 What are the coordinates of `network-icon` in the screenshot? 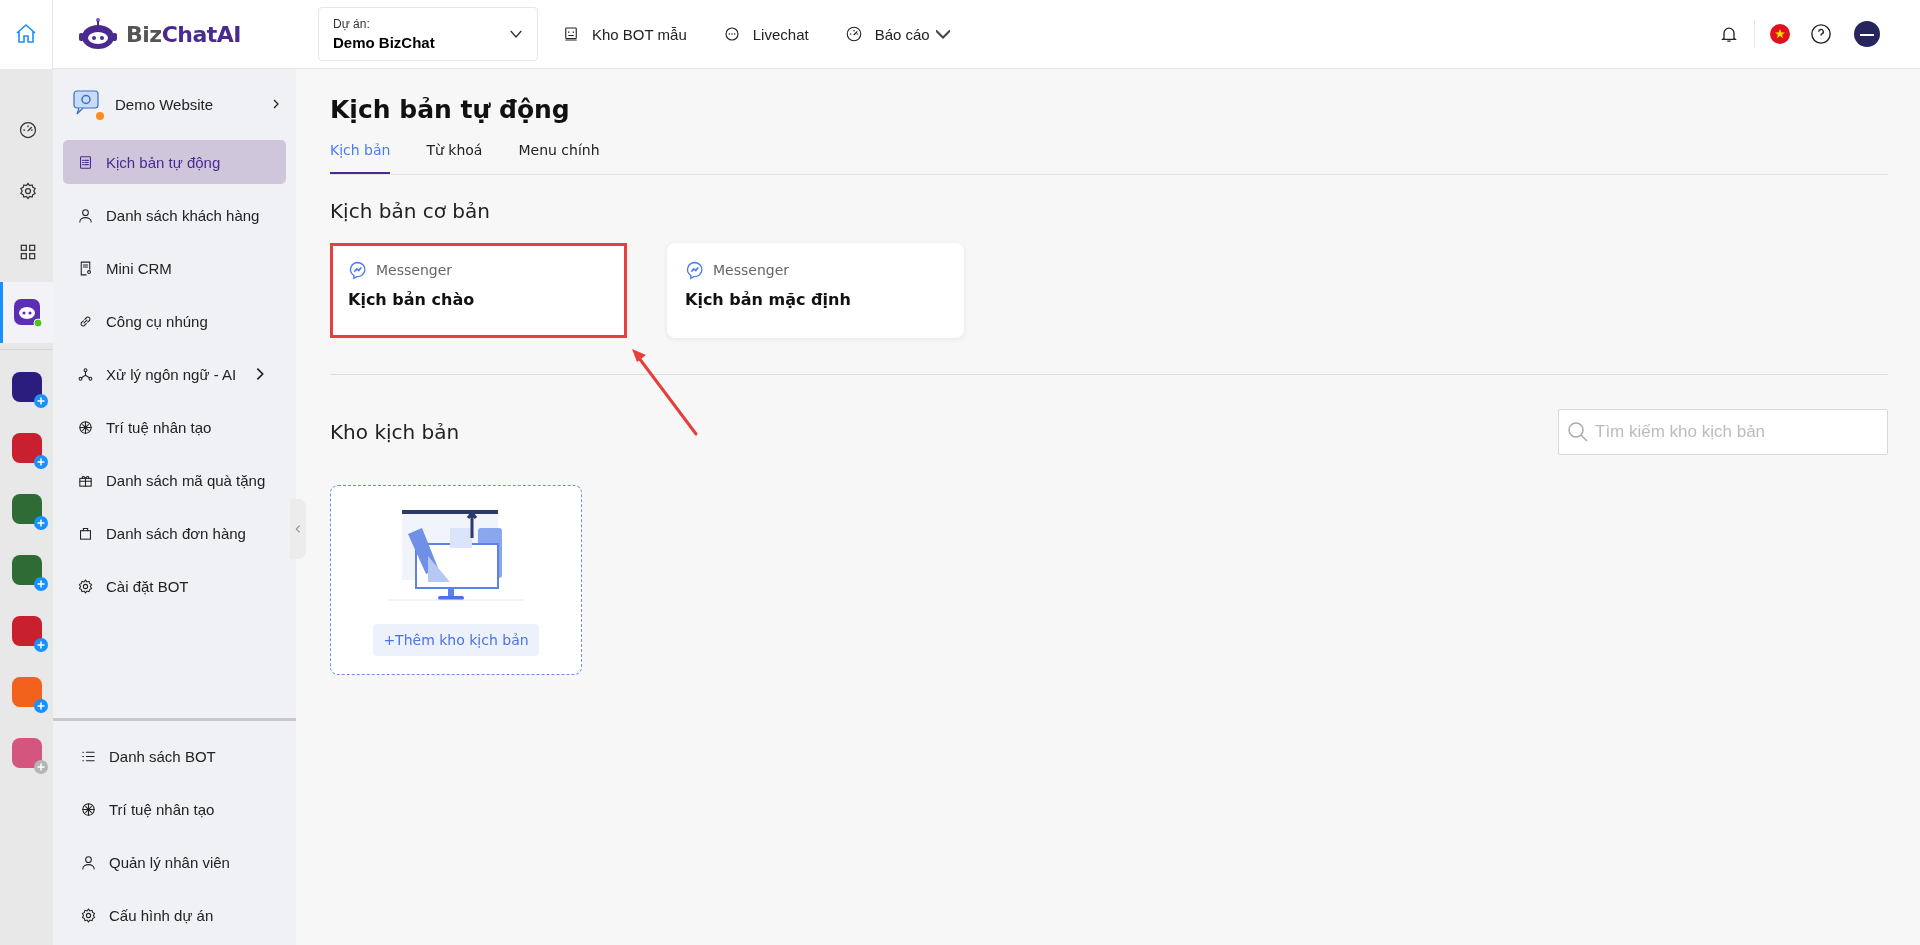 It's located at (85, 374).